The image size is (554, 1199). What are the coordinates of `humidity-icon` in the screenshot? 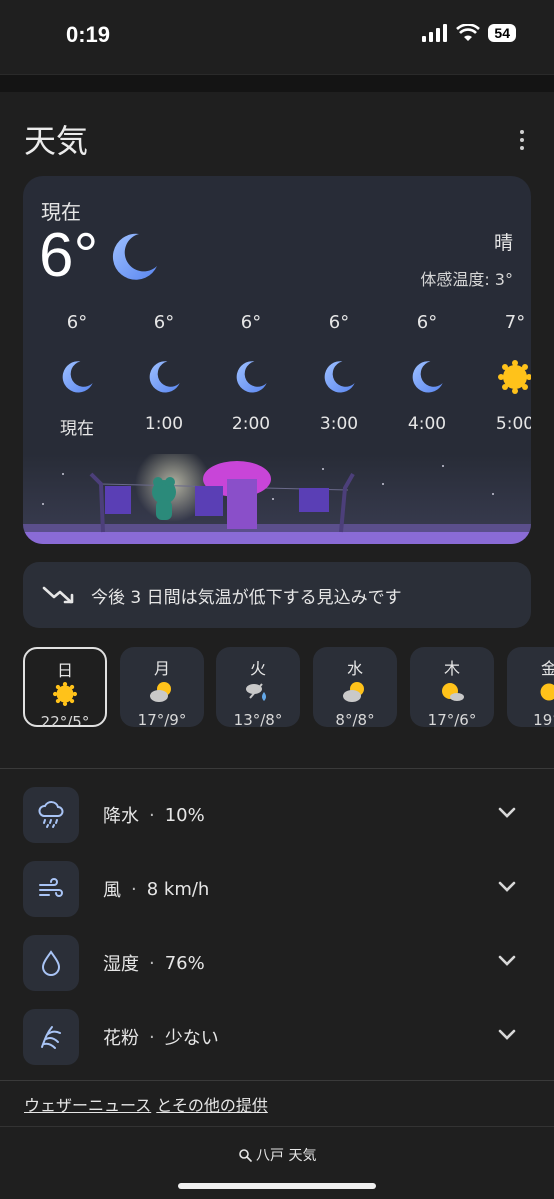 It's located at (51, 963).